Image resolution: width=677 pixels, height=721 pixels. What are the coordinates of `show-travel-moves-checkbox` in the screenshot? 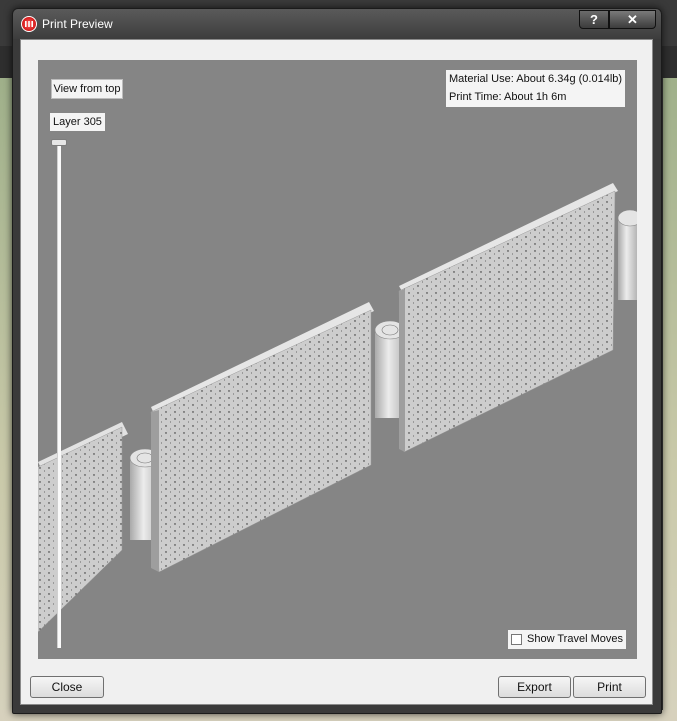 It's located at (516, 639).